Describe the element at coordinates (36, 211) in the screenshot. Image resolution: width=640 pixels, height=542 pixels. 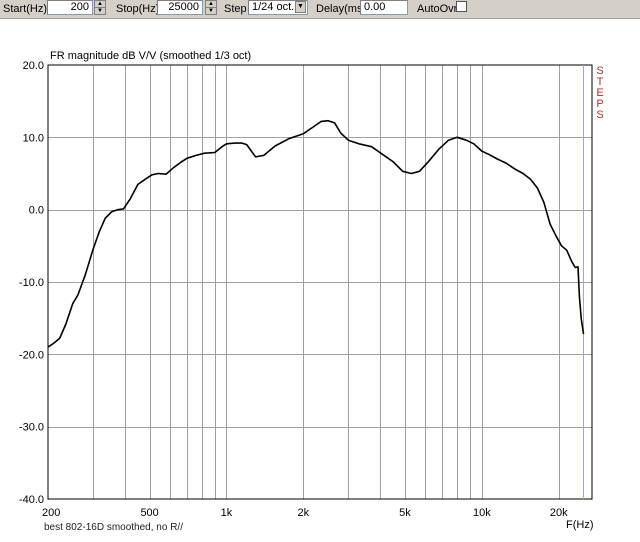
I see `y-tick-label: 0.0` at that location.